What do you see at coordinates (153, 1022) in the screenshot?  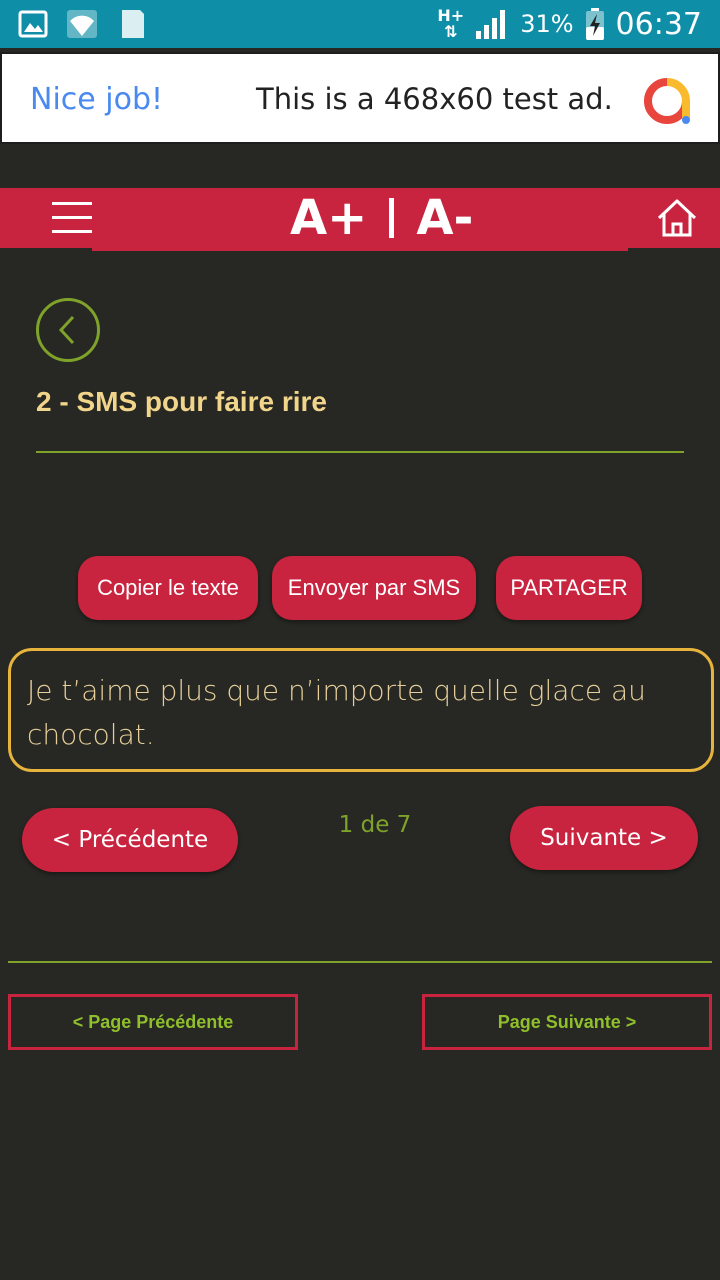 I see `previous-page-button: < Page Précédente` at bounding box center [153, 1022].